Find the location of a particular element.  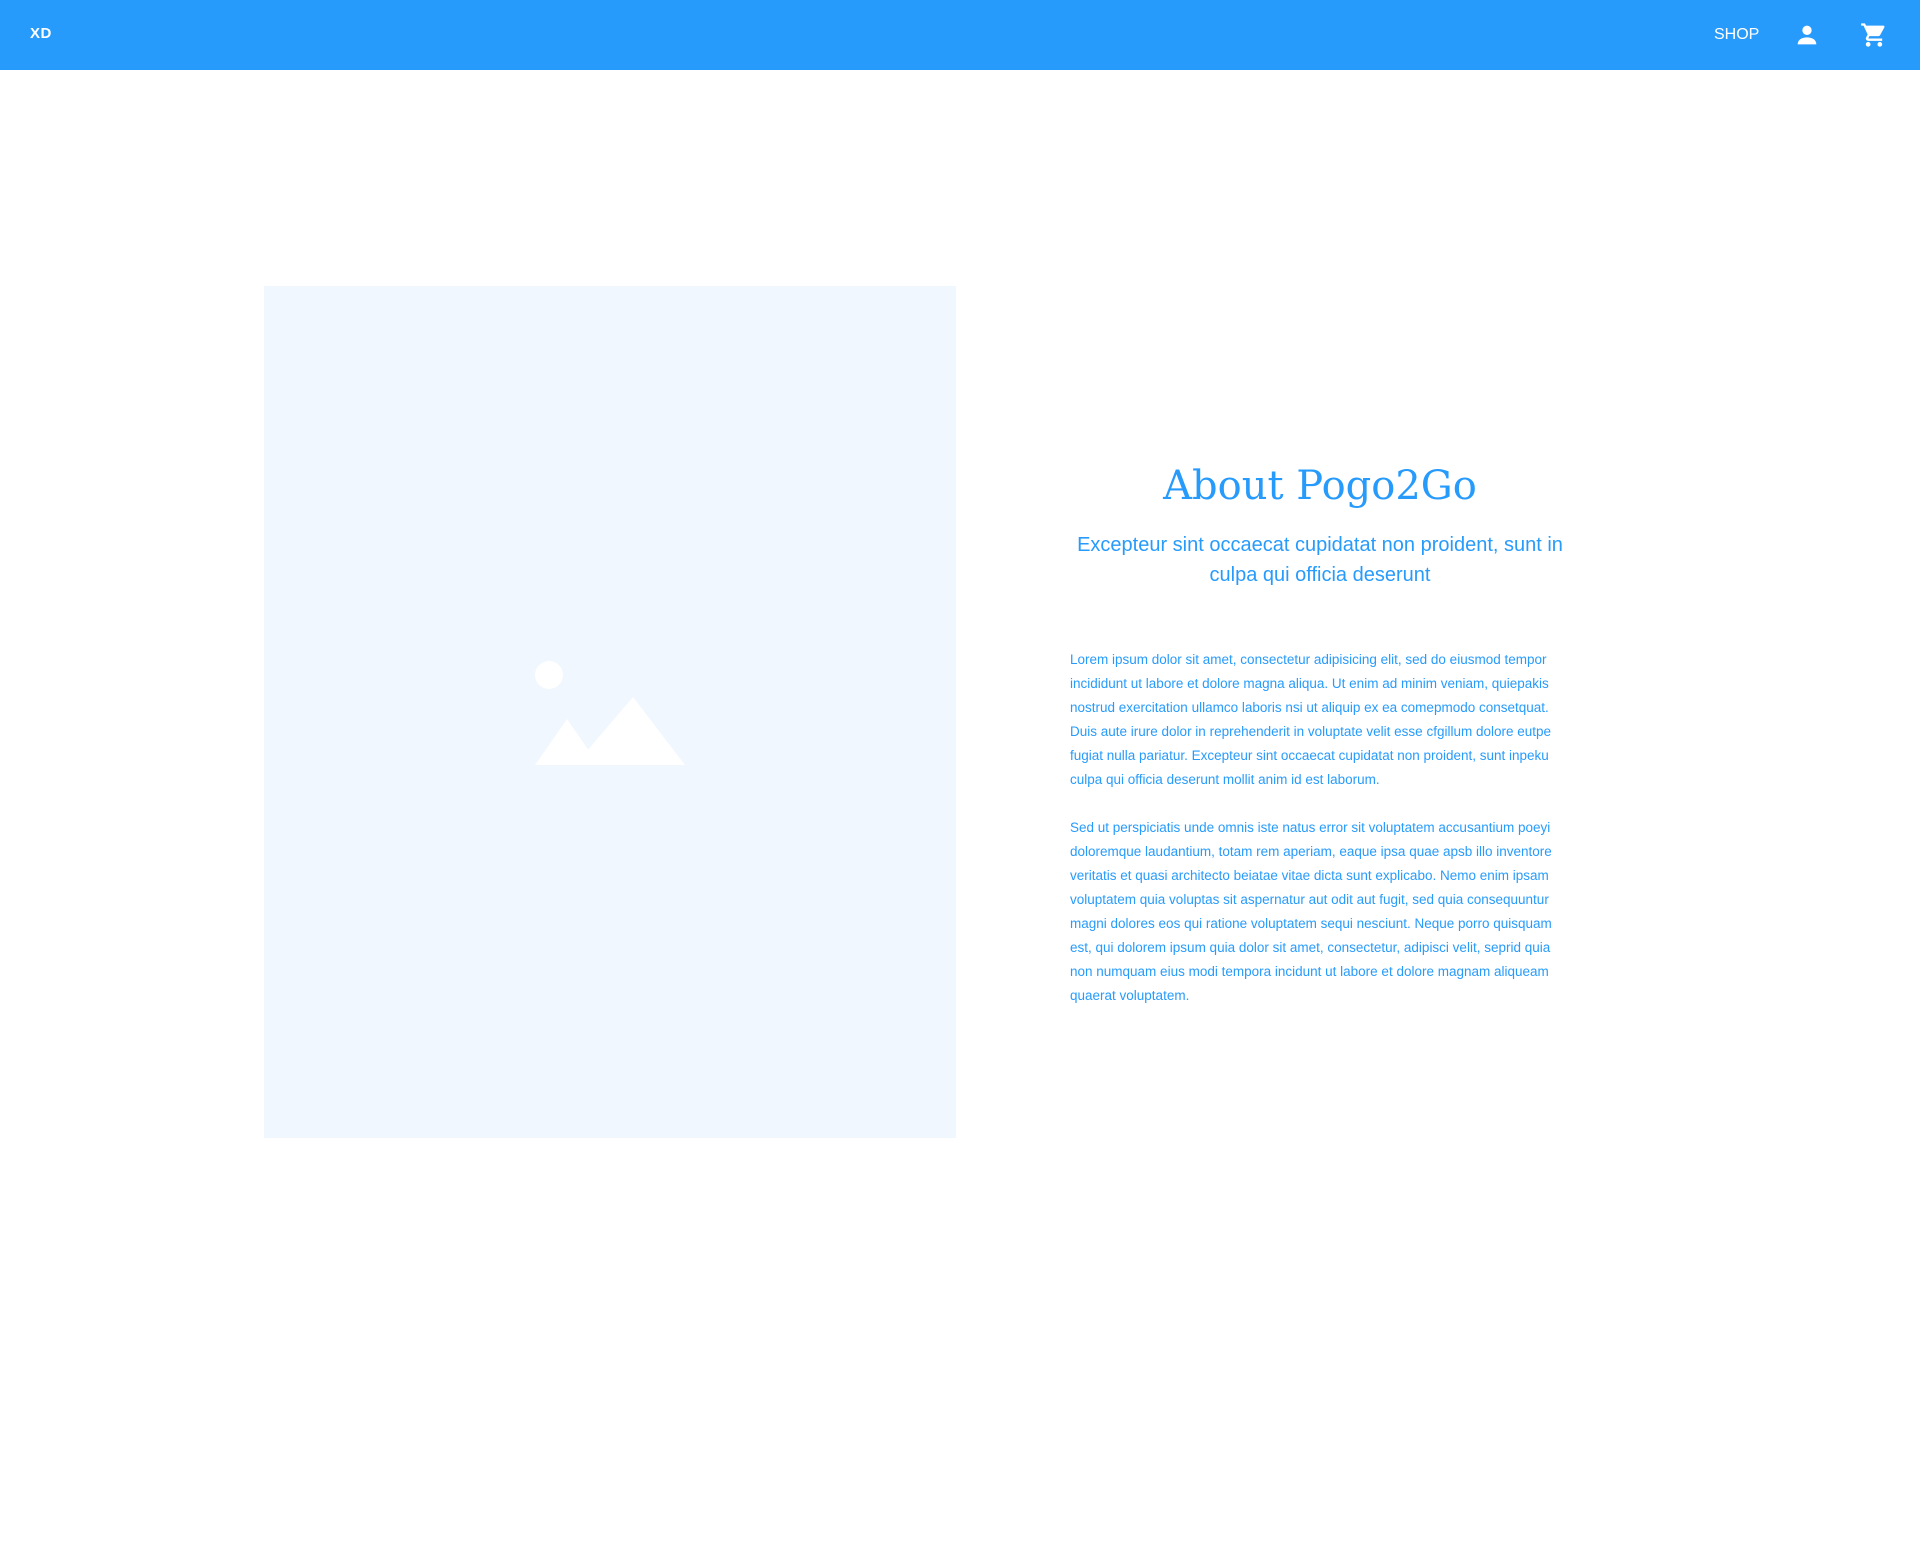

user-icon is located at coordinates (1807, 35).